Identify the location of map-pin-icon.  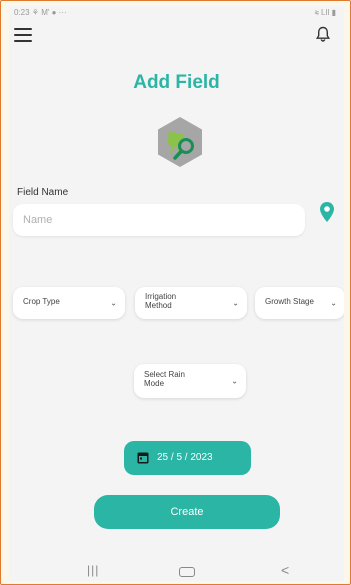
(327, 212).